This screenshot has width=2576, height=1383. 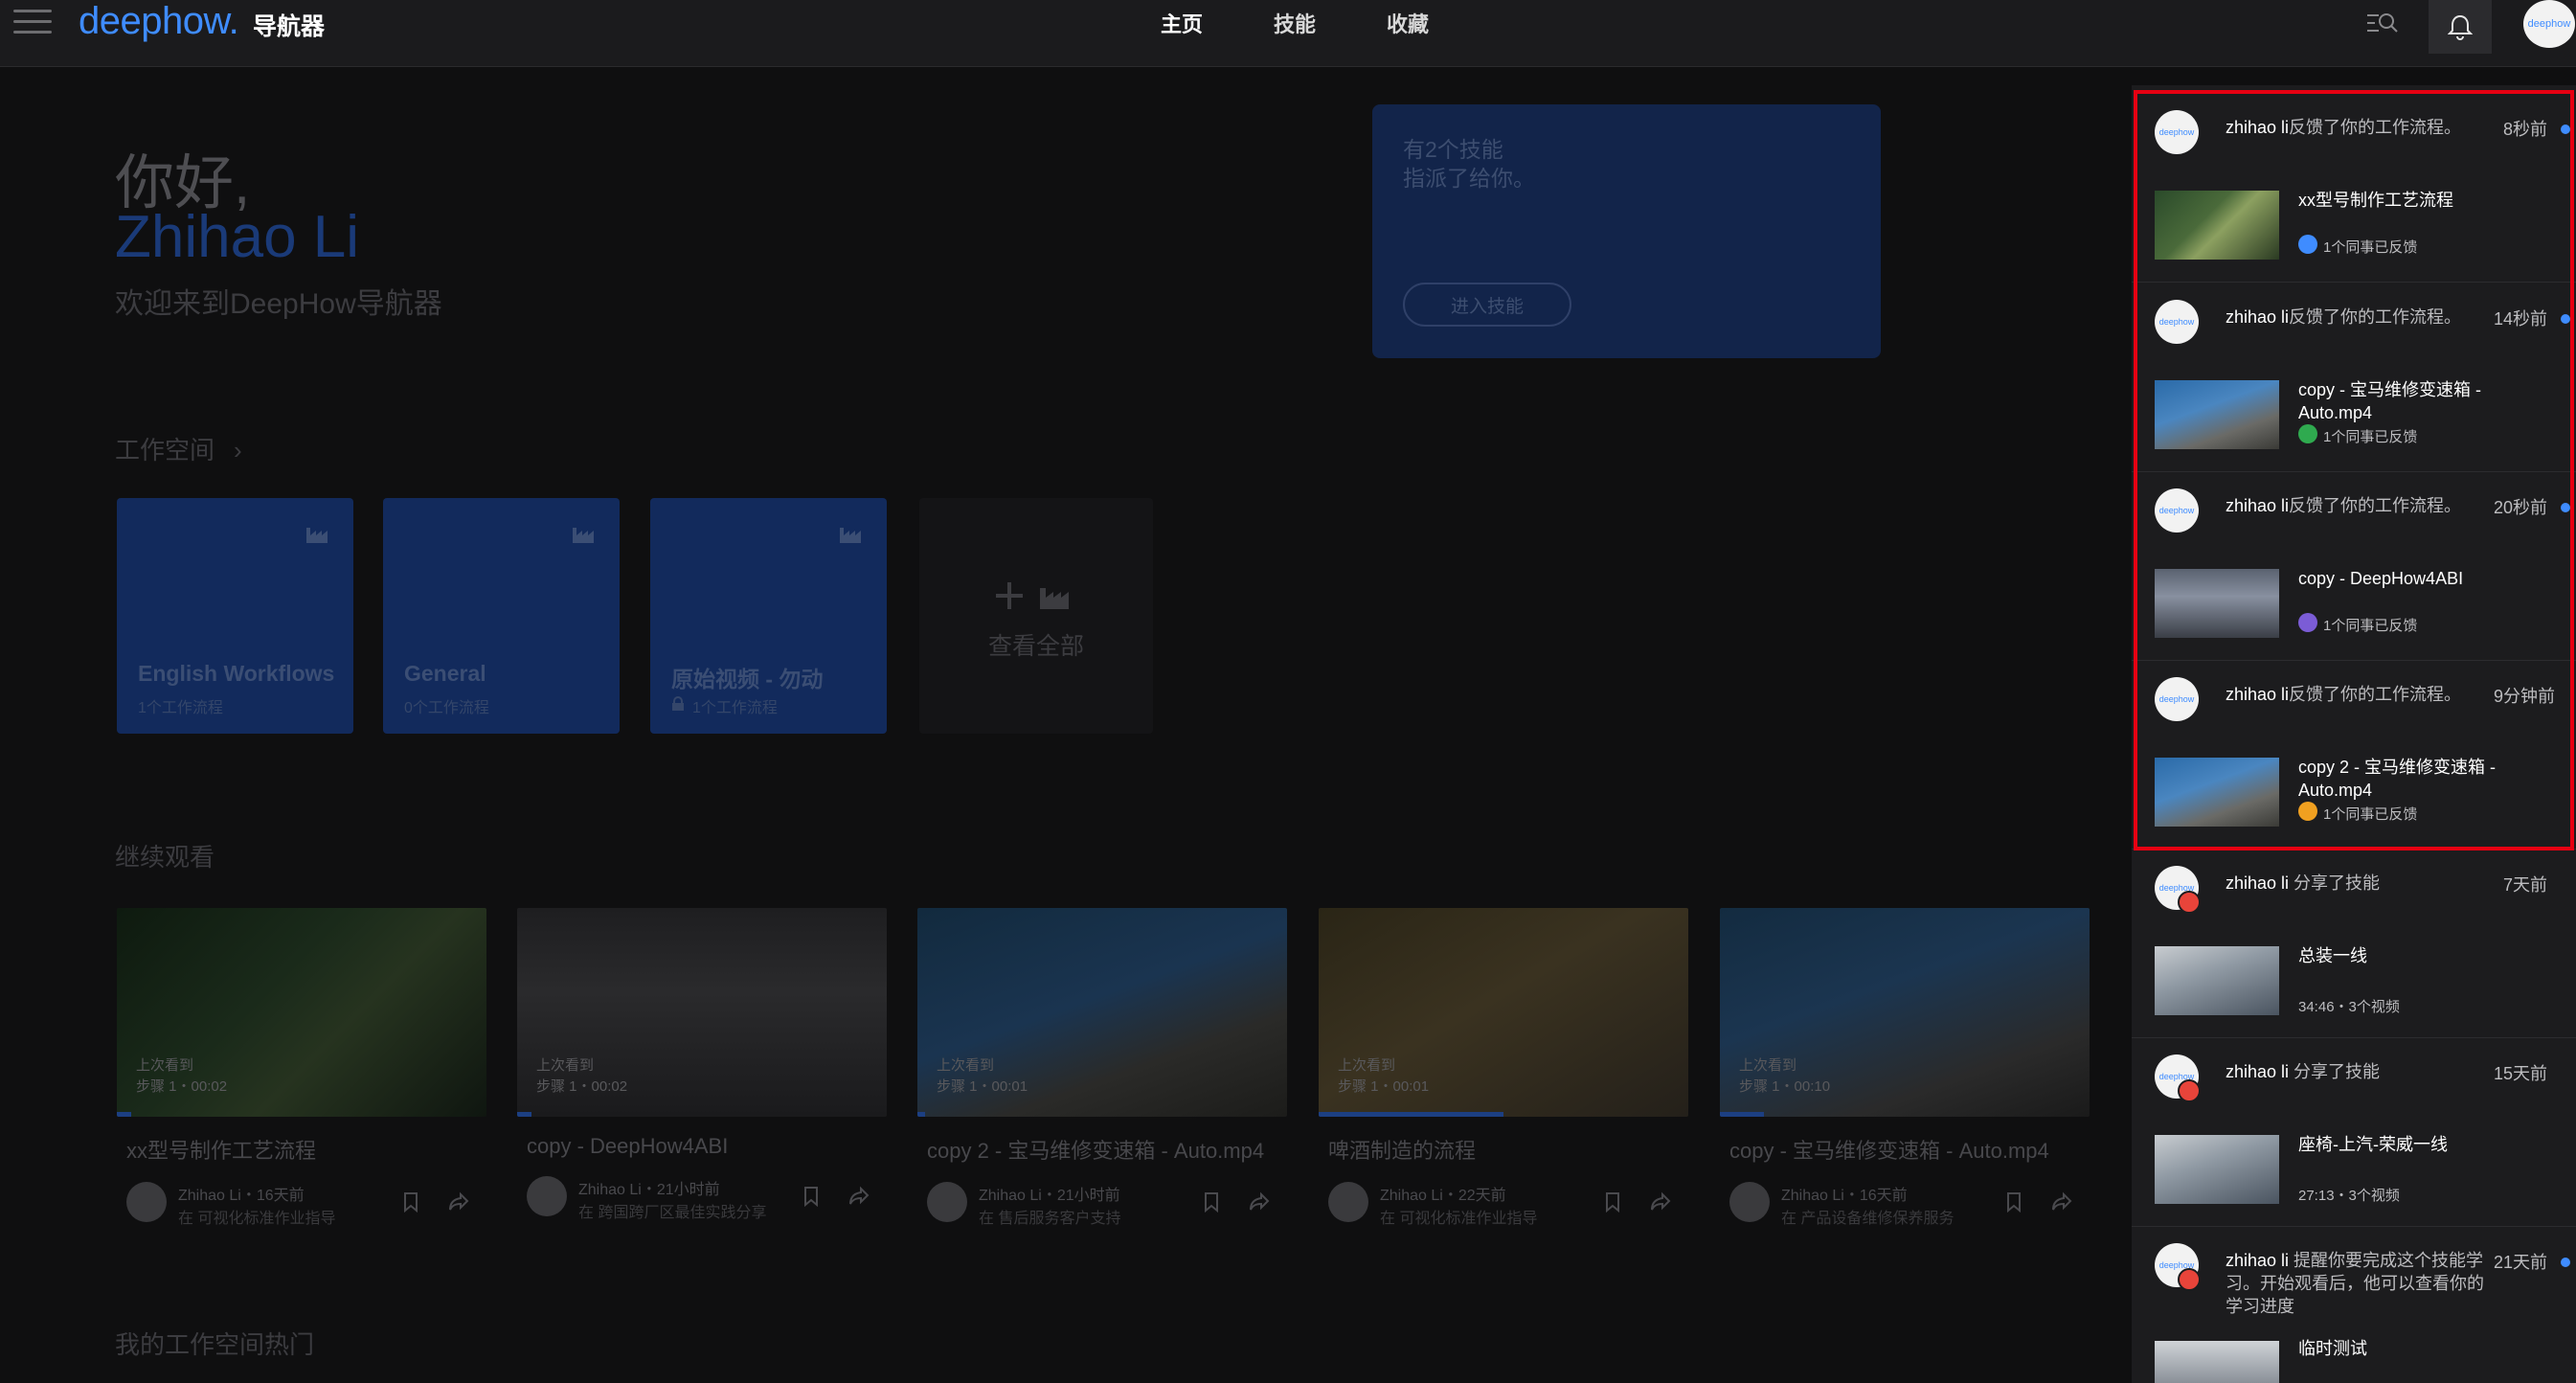 What do you see at coordinates (2549, 24) in the screenshot?
I see `user-avatar: deephow` at bounding box center [2549, 24].